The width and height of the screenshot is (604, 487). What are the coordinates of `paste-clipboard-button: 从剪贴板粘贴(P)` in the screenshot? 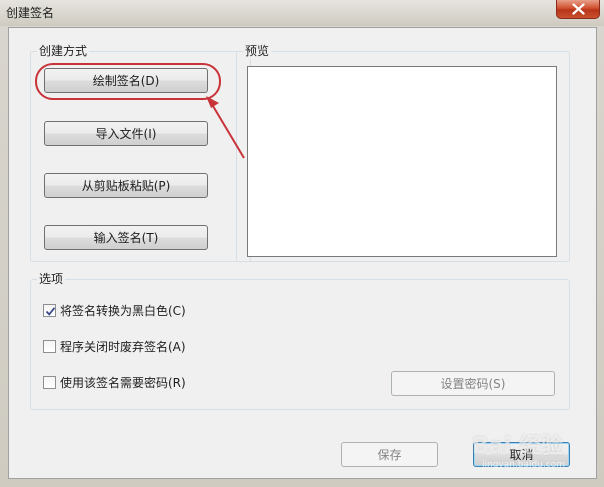 It's located at (126, 185).